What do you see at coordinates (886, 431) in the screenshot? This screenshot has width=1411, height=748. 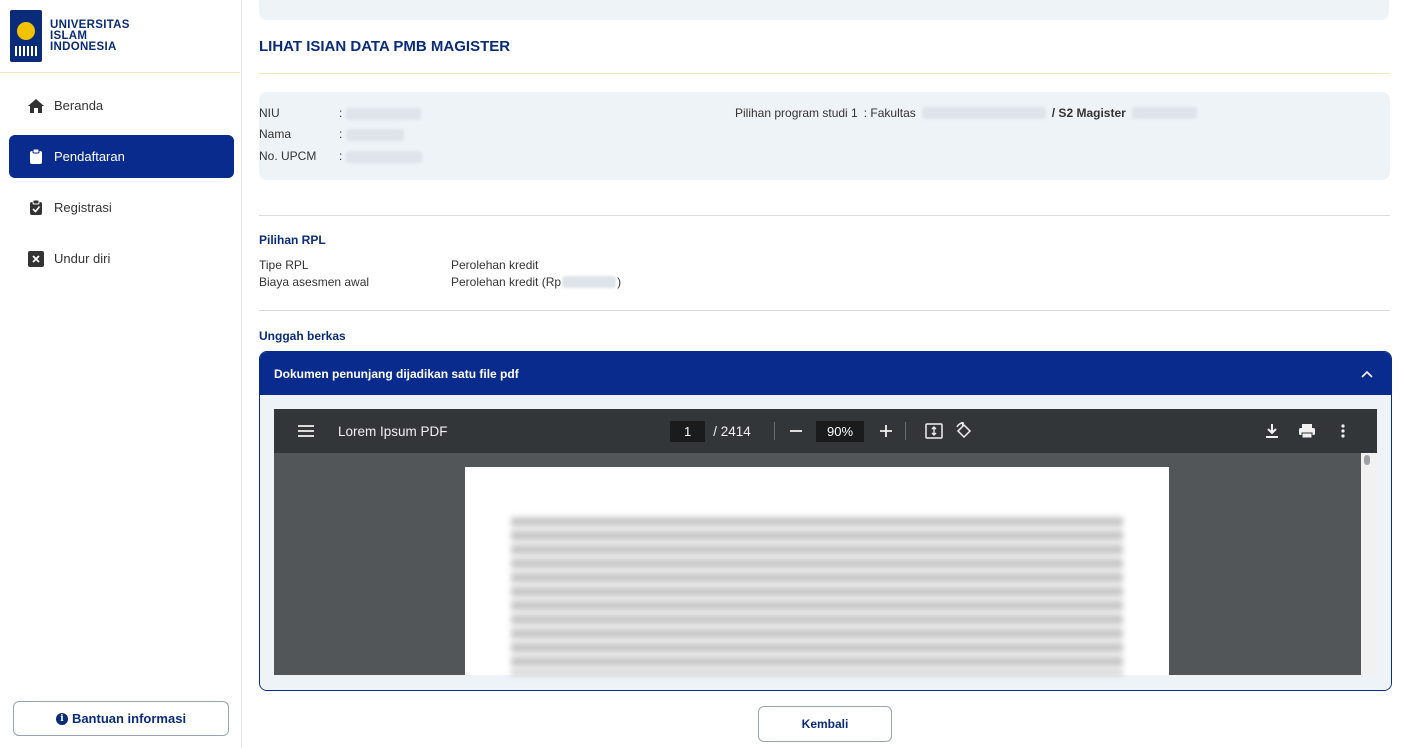 I see `zoom-in-icon` at bounding box center [886, 431].